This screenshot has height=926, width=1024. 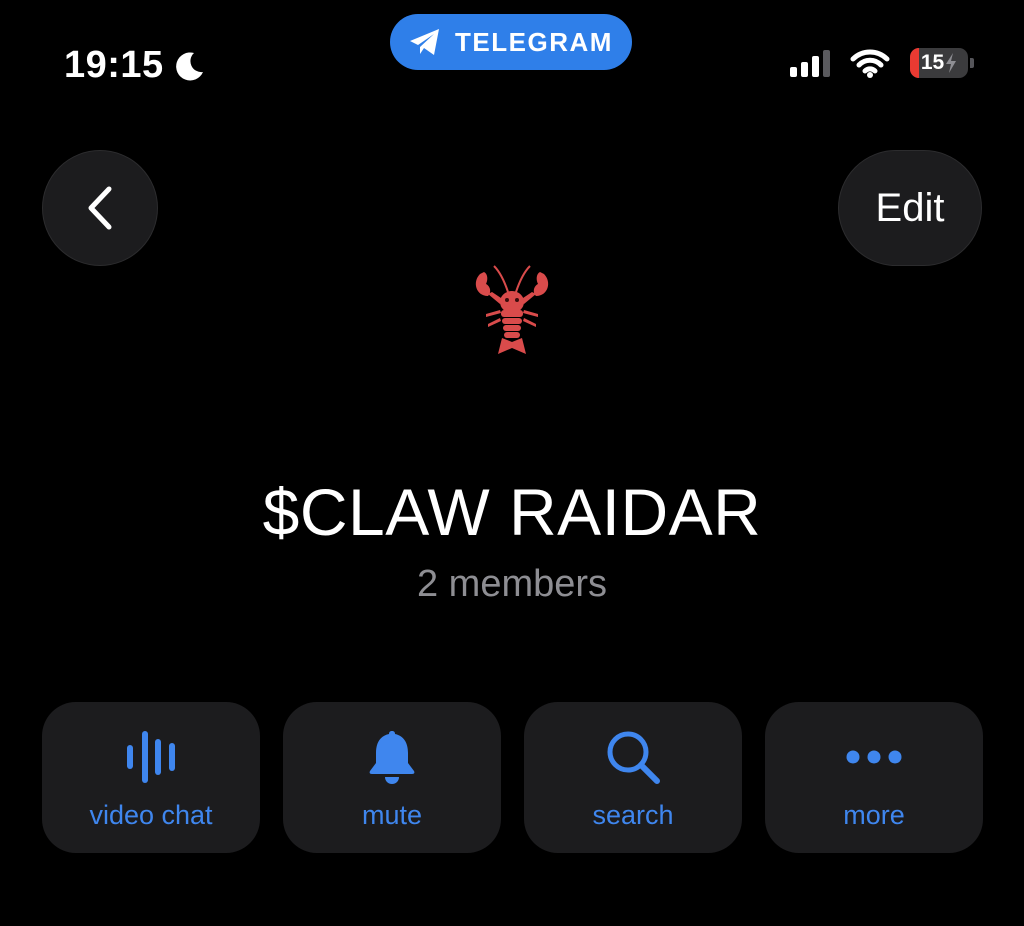 I want to click on battery-icon: 15, so click(x=942, y=63).